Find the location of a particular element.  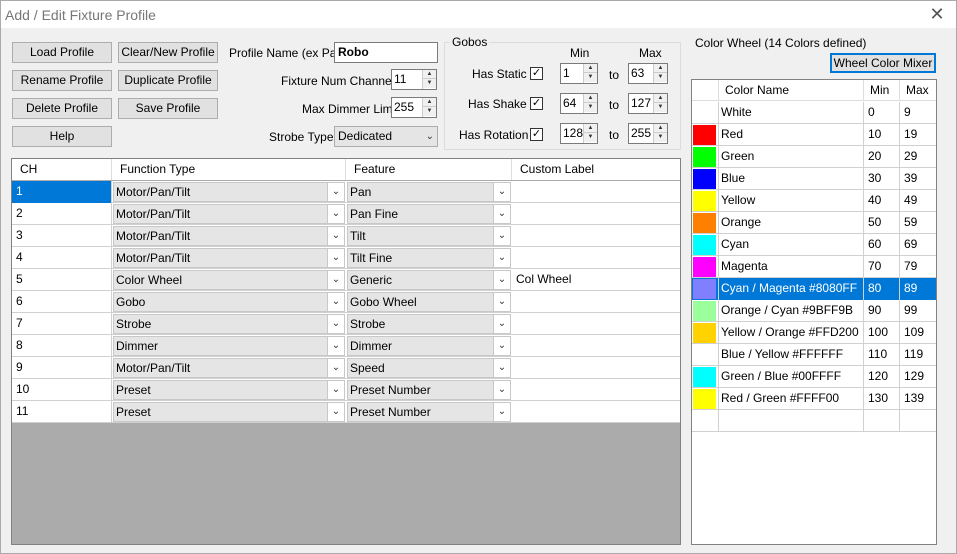

color-max-cell: 39 is located at coordinates (918, 179).